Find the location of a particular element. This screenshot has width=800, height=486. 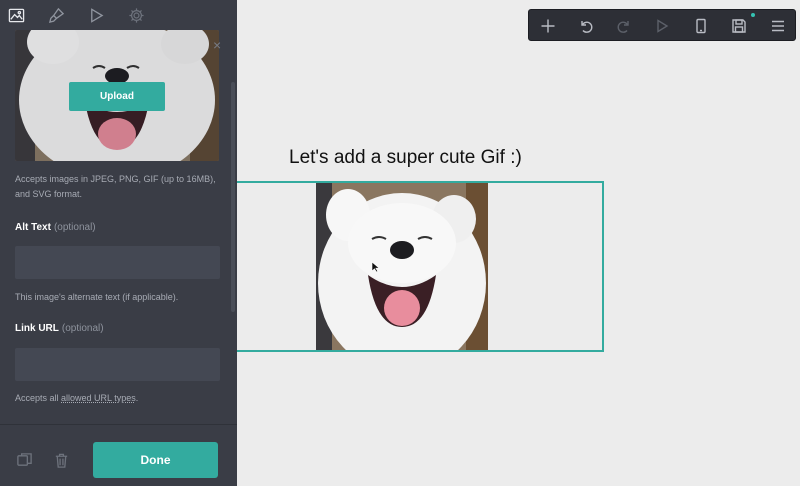

panel-footer-divider is located at coordinates (118, 424).